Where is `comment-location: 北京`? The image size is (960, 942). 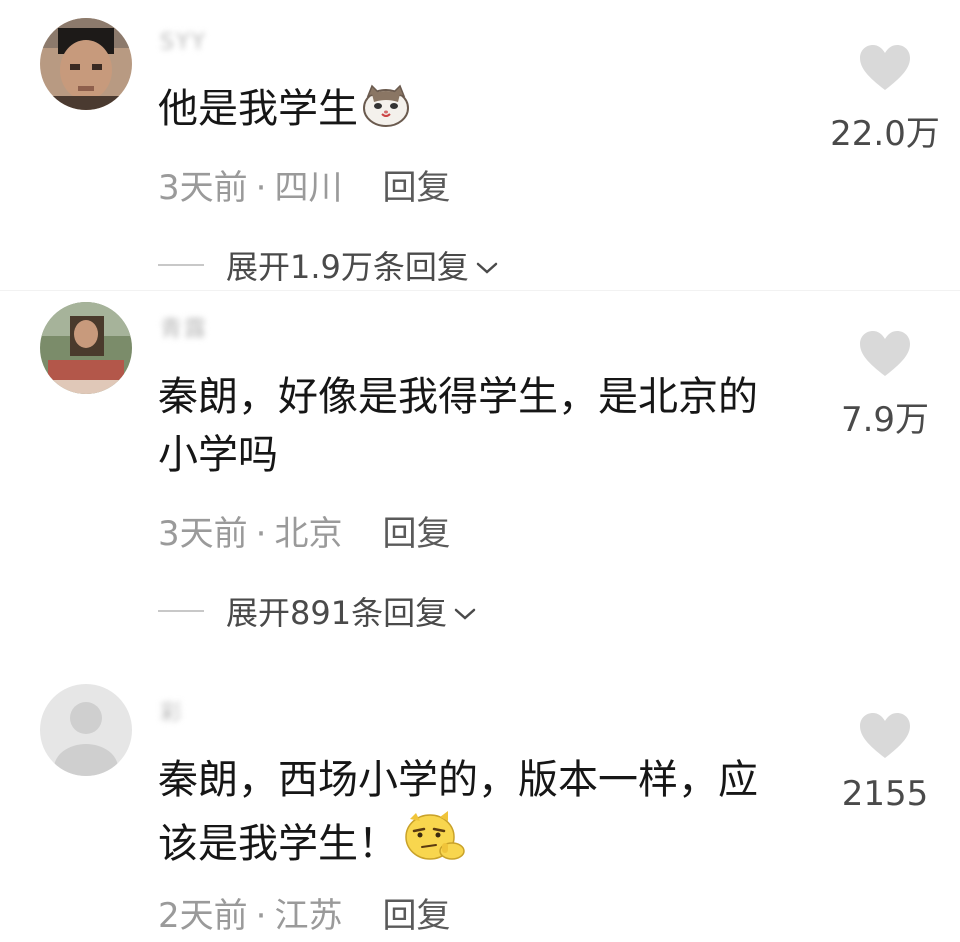
comment-location: 北京 is located at coordinates (308, 534).